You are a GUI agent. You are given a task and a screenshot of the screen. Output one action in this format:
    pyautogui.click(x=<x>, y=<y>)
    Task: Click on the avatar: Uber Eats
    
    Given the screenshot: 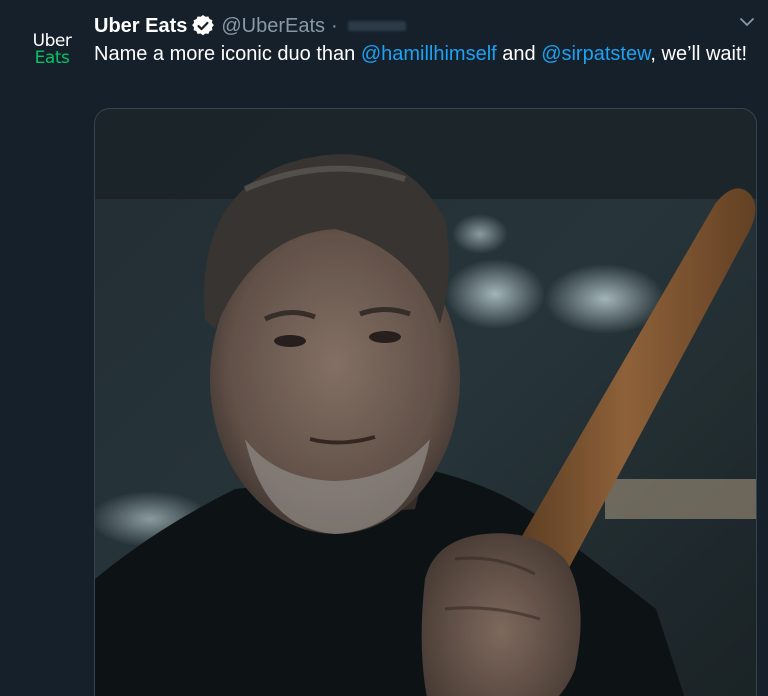 What is the action you would take?
    pyautogui.click(x=52, y=50)
    